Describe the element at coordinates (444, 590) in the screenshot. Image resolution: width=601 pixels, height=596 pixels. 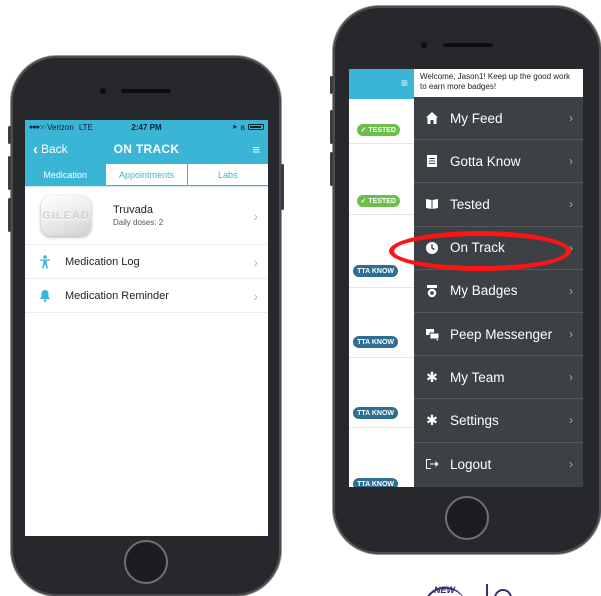
I see `logo-text: NEW` at that location.